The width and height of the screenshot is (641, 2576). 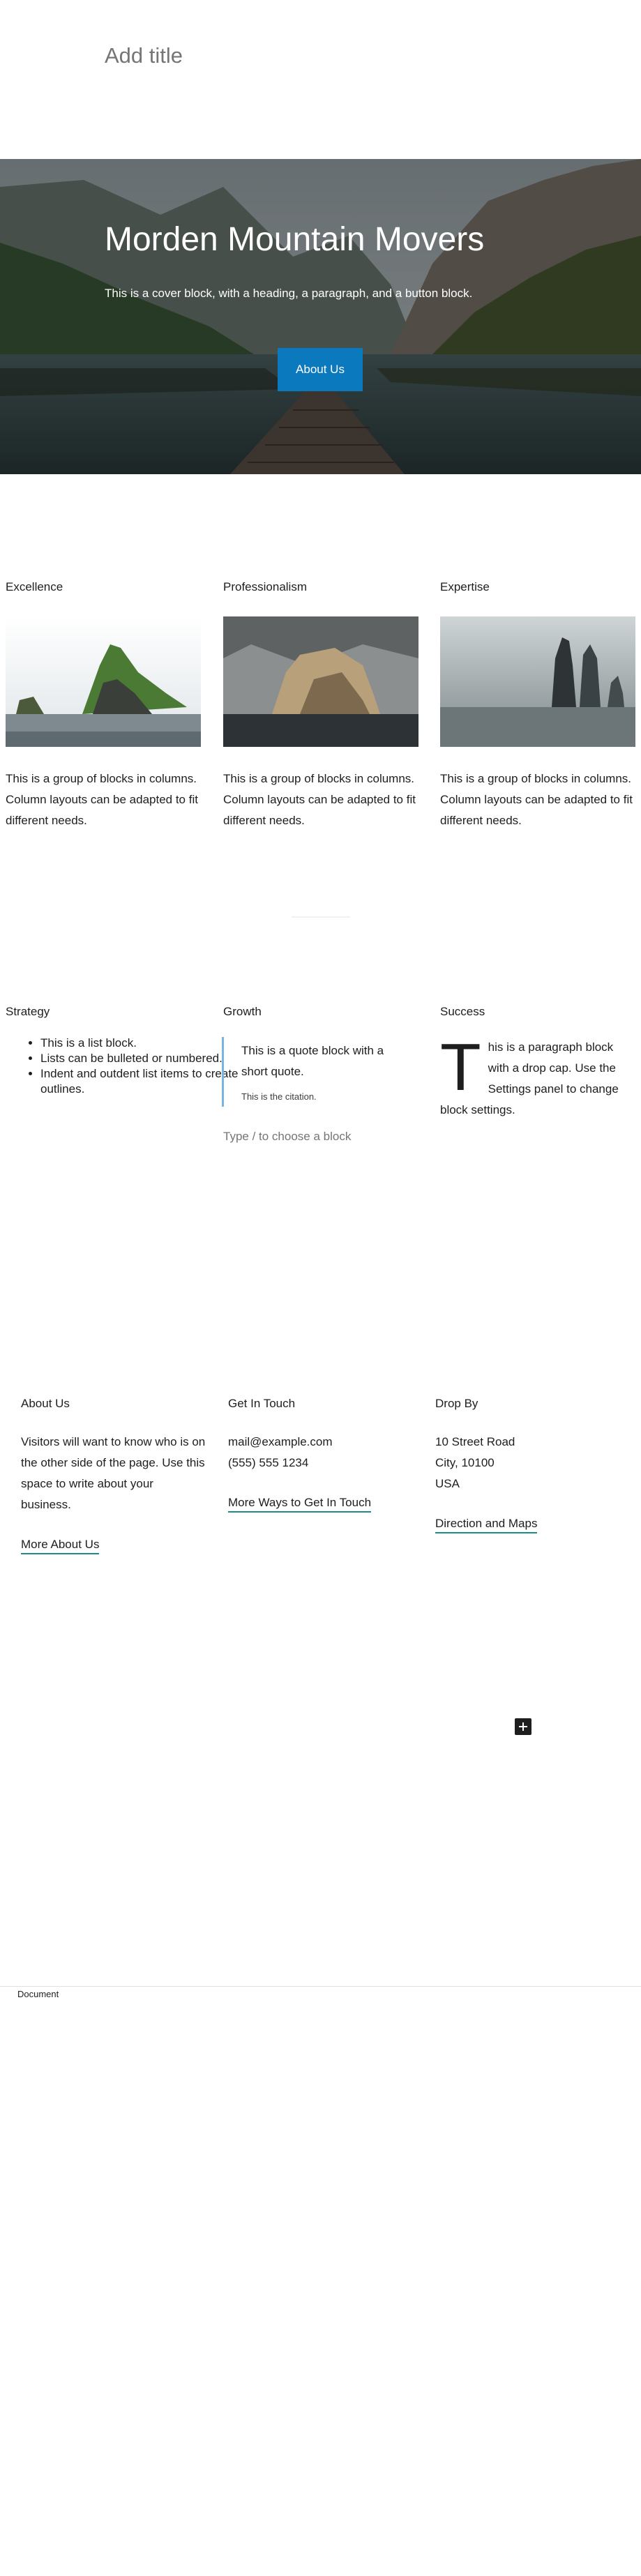 I want to click on list-item: Lists can be bulleted or numbered., so click(x=139, y=1058).